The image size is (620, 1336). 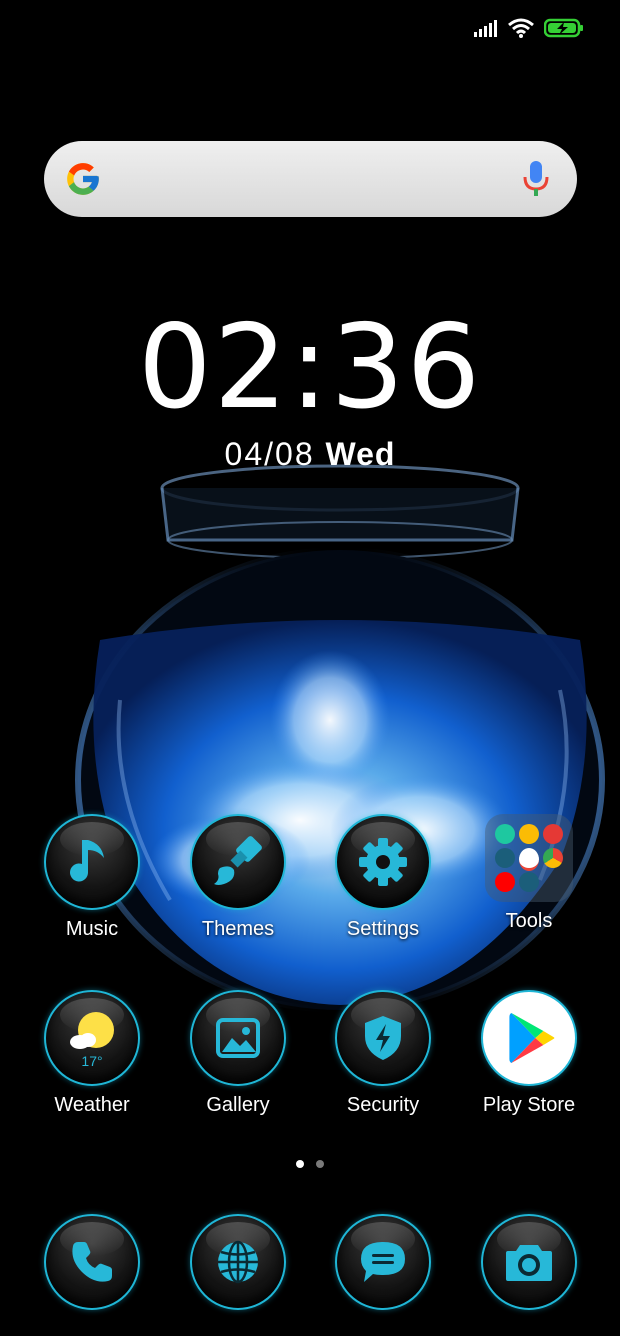 I want to click on app-settings: Settings, so click(x=383, y=877).